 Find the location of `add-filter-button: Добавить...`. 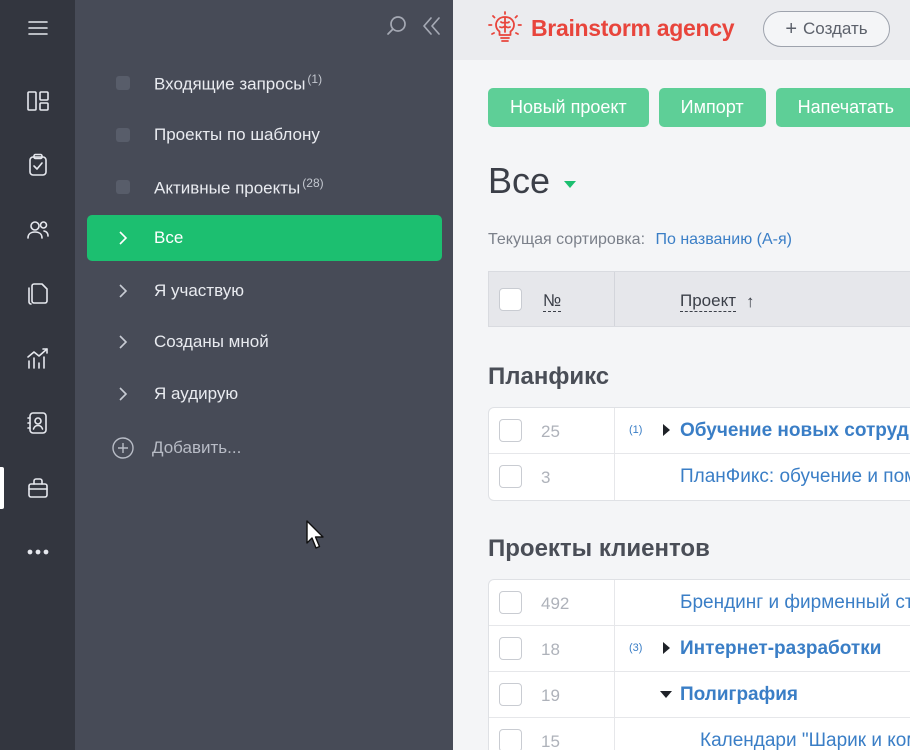

add-filter-button: Добавить... is located at coordinates (264, 448).